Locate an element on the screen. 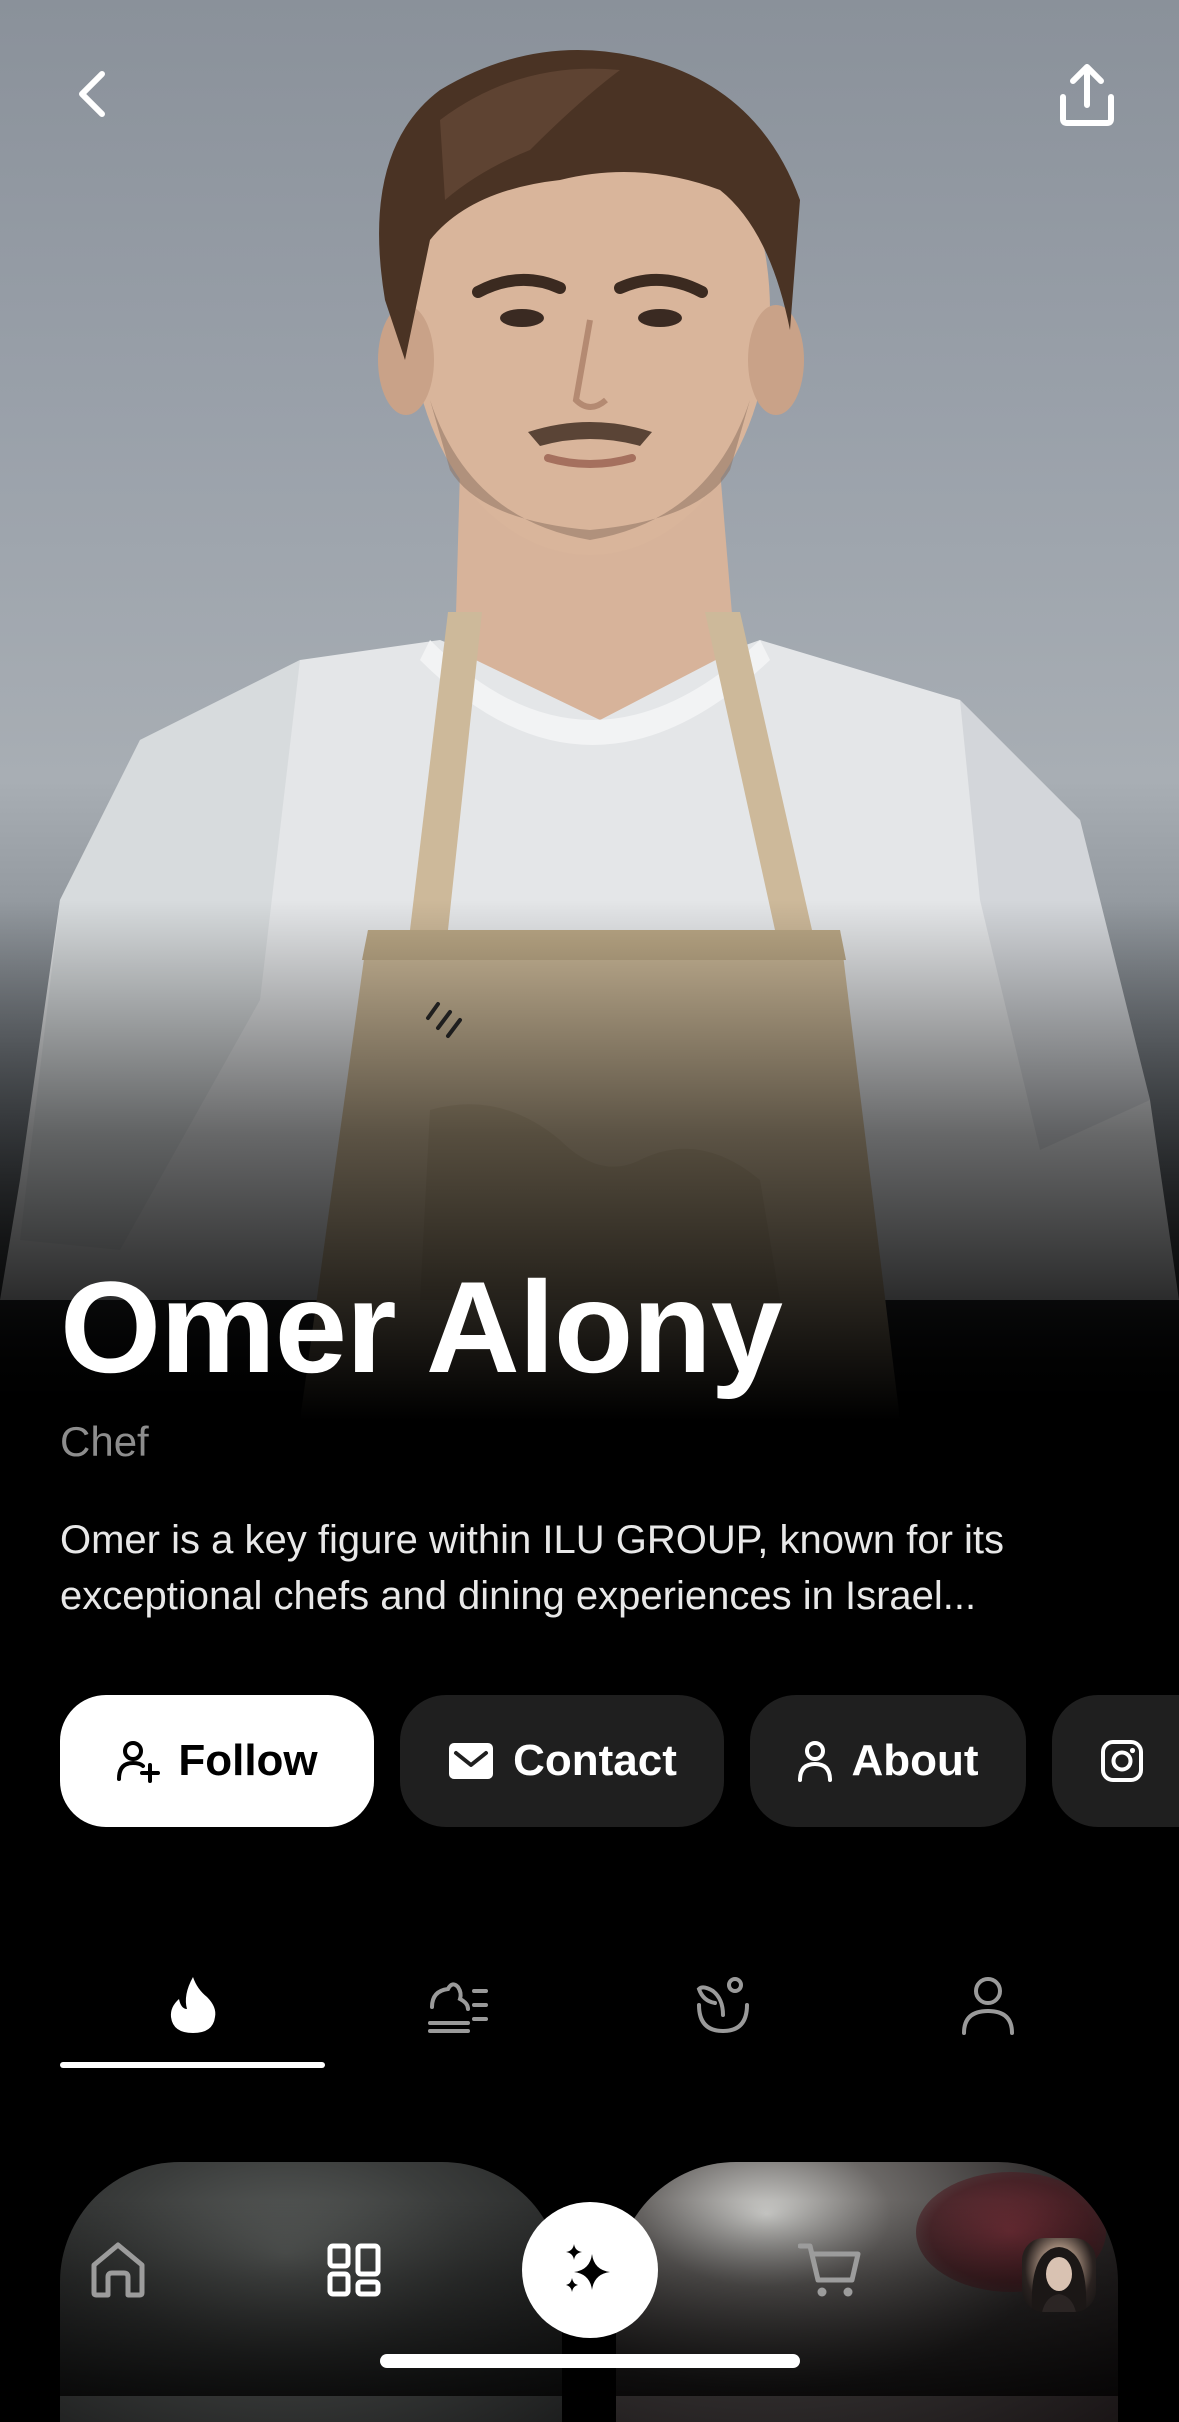  contact-button: Contact is located at coordinates (562, 1761).